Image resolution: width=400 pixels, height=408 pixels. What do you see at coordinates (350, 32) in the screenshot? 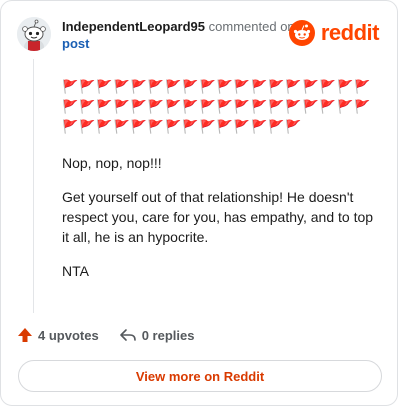
I see `reddit-wordmark: reddit` at bounding box center [350, 32].